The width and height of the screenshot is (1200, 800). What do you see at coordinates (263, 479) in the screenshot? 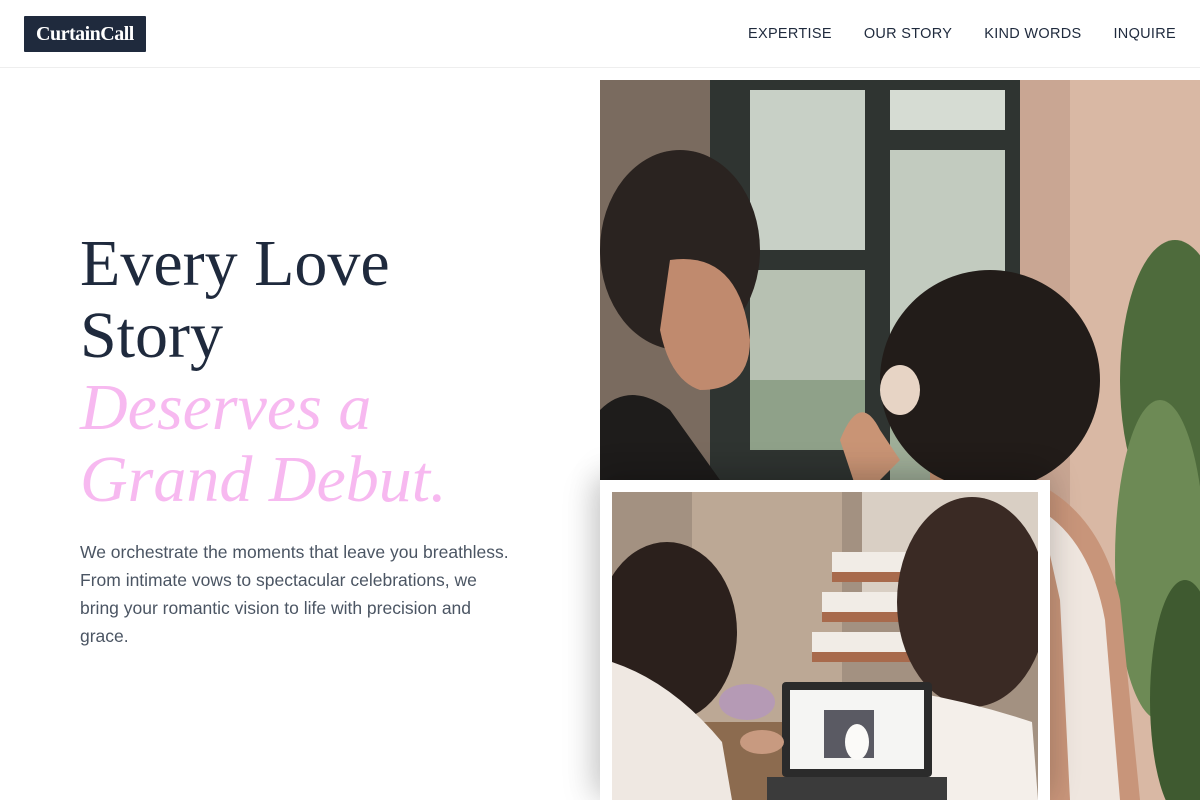
I see `hero-title-accent-line-2: Grand Debut.` at bounding box center [263, 479].